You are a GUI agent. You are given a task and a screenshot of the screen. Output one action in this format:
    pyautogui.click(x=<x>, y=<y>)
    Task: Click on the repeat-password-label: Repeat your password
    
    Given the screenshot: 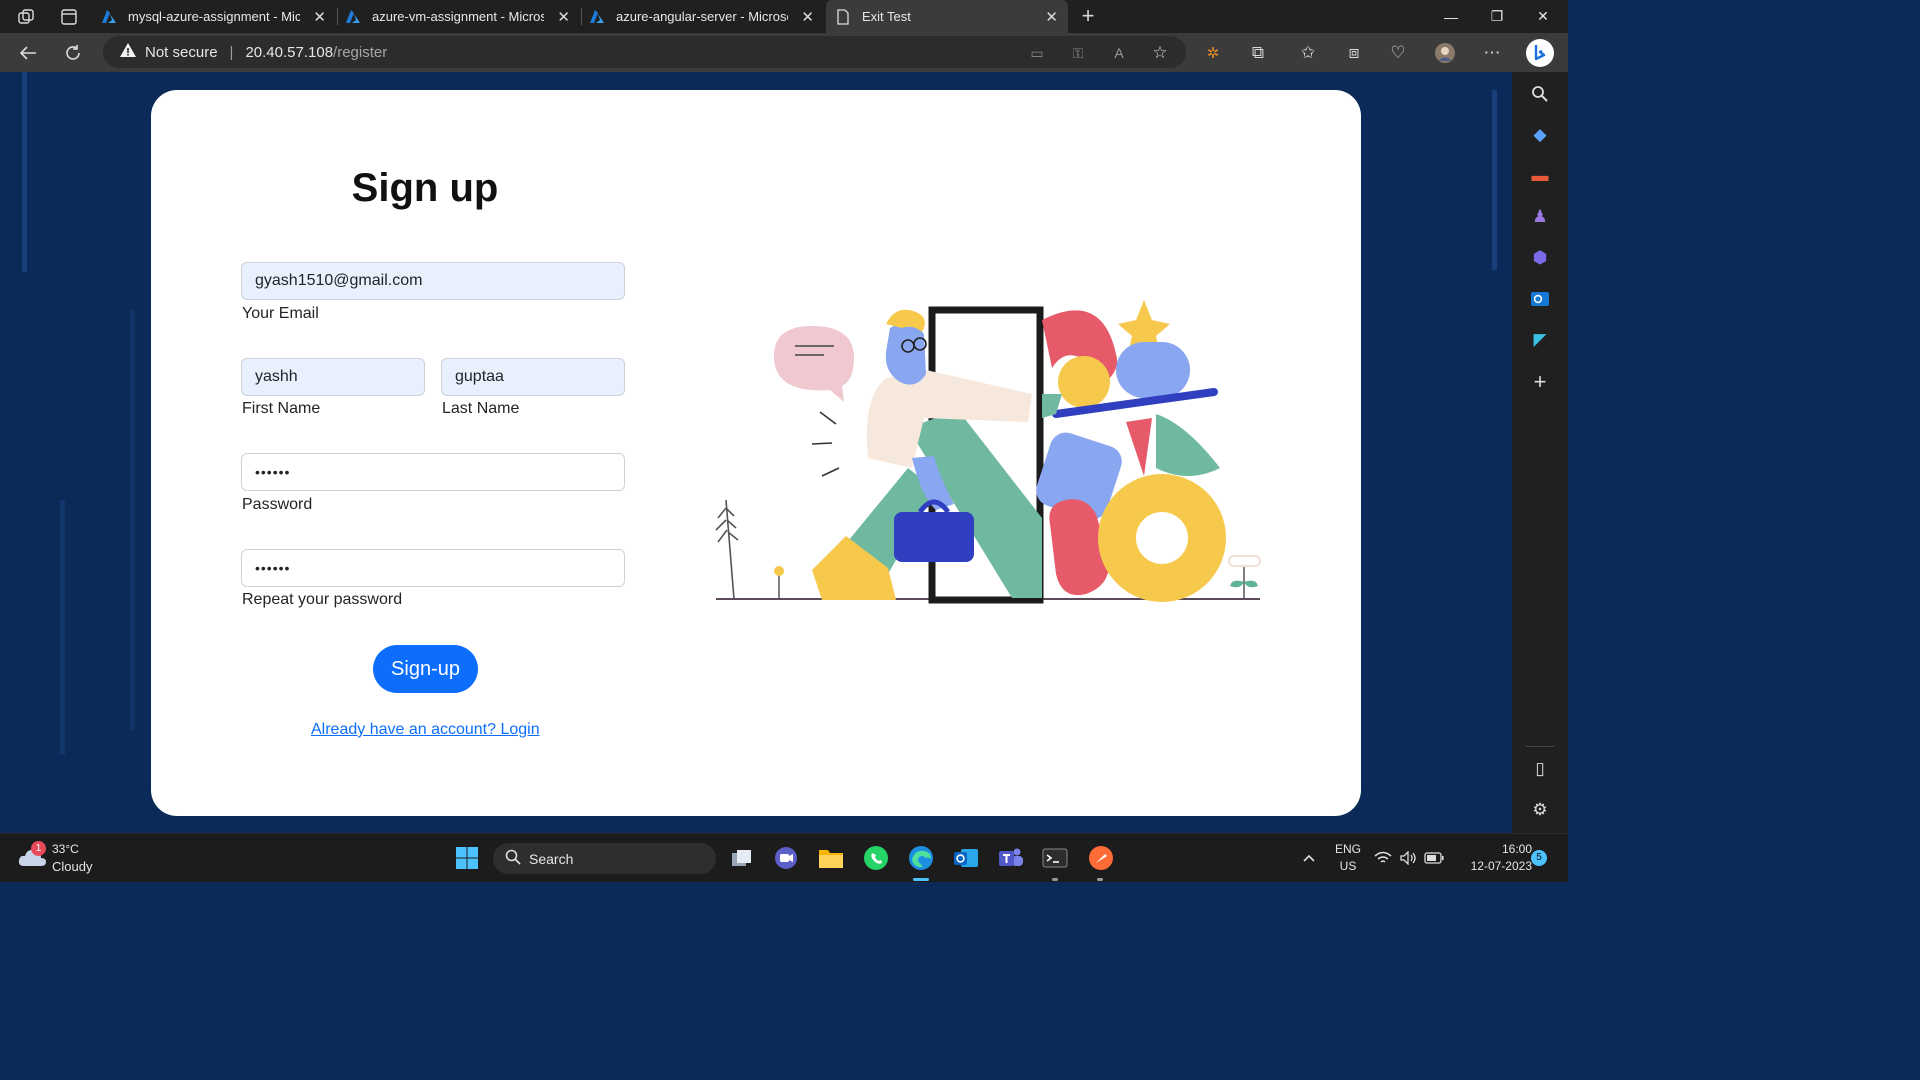 What is the action you would take?
    pyautogui.click(x=322, y=599)
    